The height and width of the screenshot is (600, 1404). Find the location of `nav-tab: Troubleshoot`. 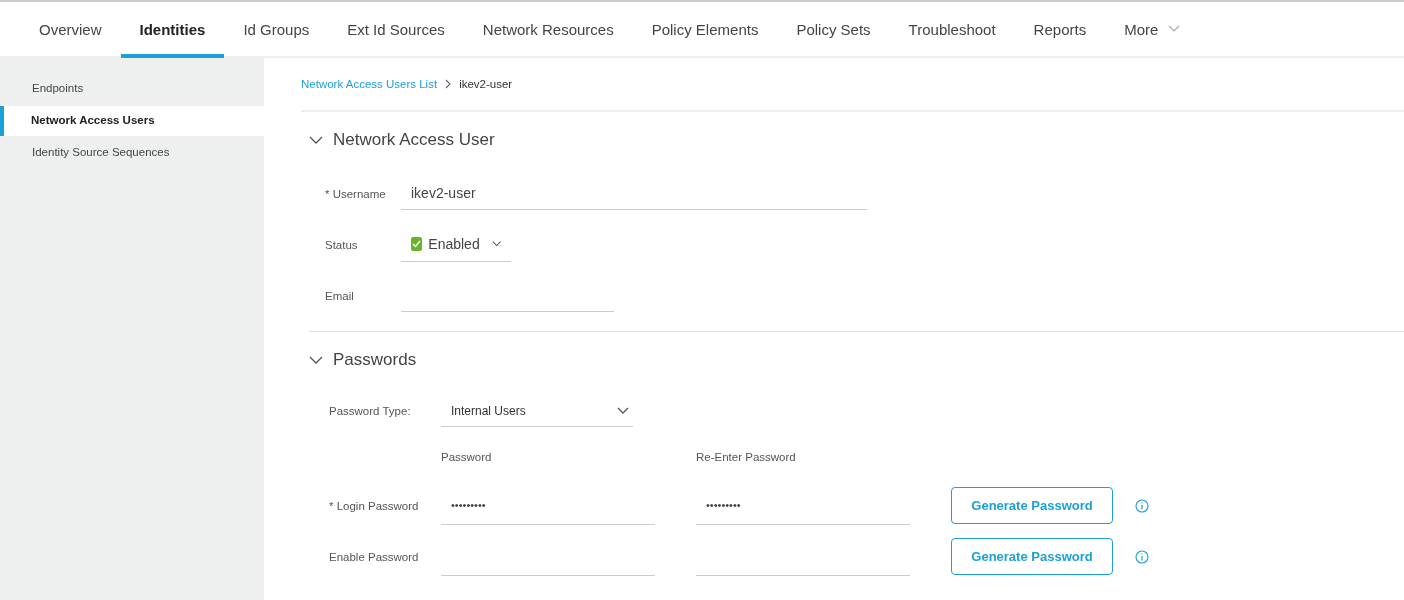

nav-tab: Troubleshoot is located at coordinates (952, 30).